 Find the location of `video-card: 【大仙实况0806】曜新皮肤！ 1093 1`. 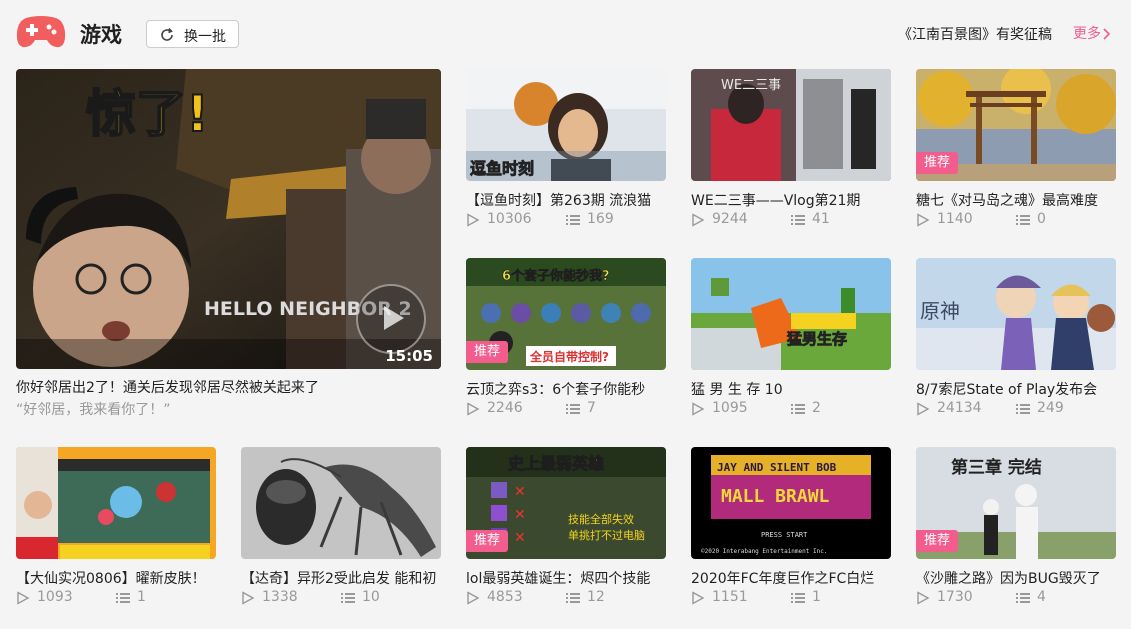

video-card: 【大仙实况0806】曜新皮肤！ 1093 1 is located at coordinates (116, 532).